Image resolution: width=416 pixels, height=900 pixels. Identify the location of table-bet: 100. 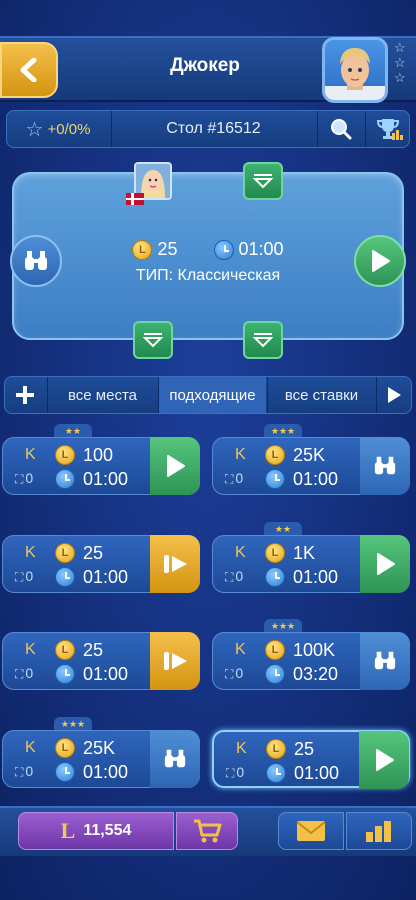
(98, 455).